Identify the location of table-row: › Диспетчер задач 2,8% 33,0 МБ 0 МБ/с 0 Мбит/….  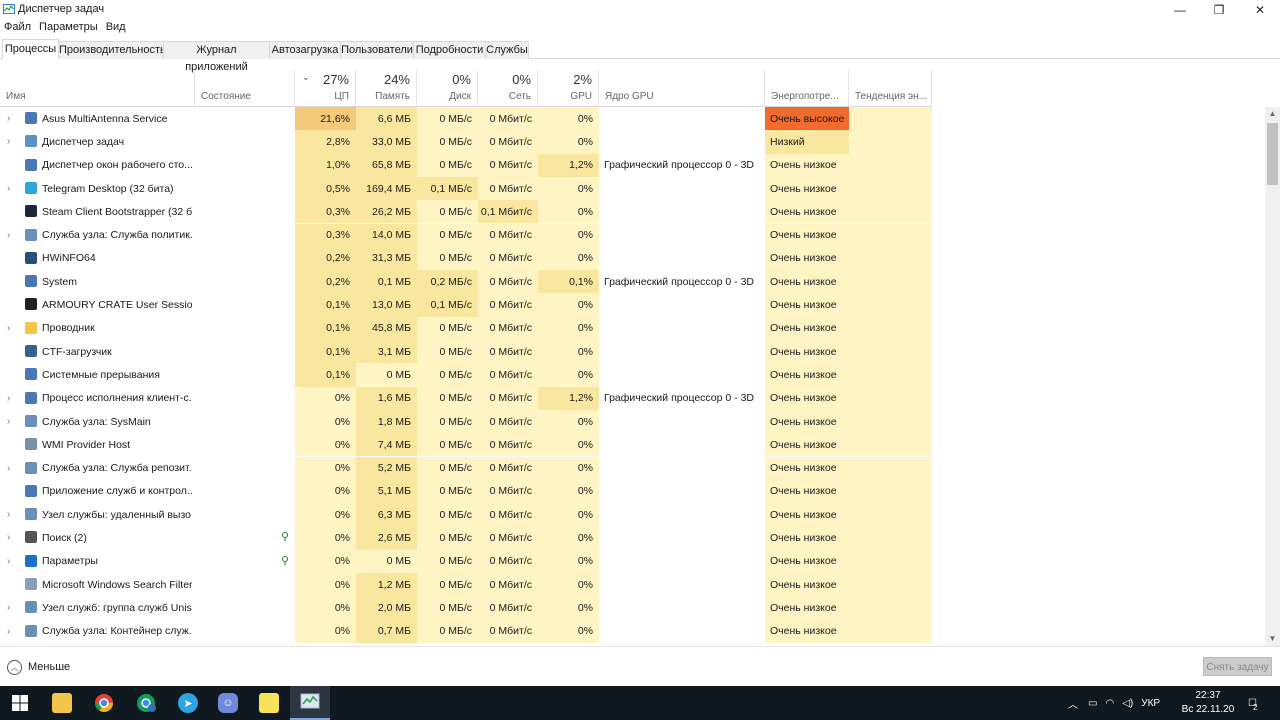
(632, 142).